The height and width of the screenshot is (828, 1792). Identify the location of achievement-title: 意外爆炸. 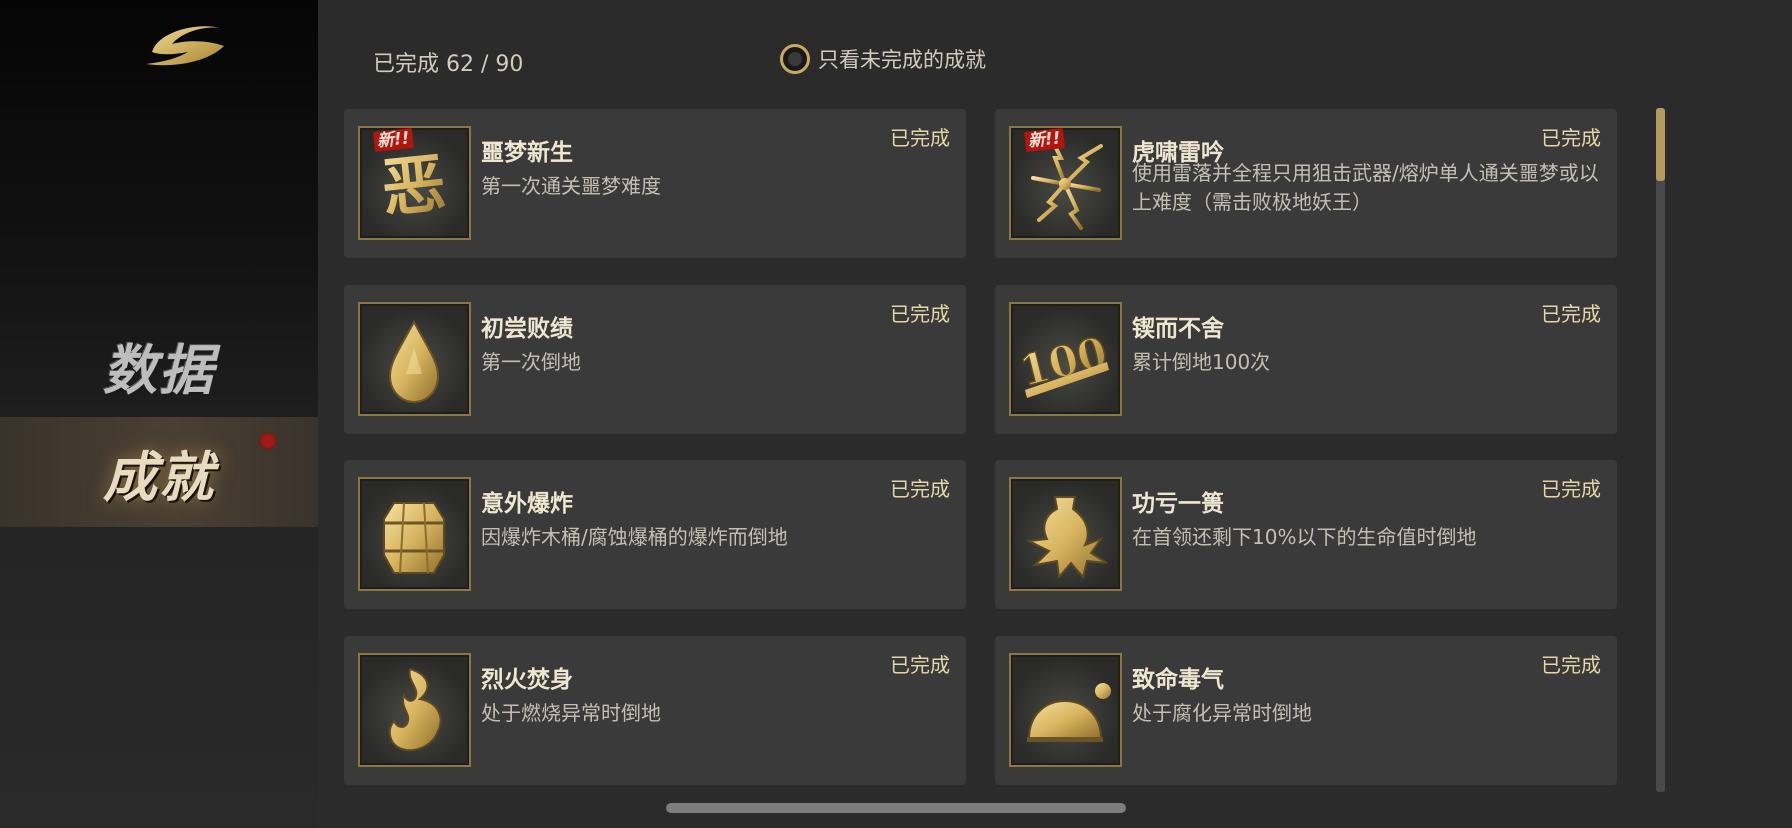
(527, 504).